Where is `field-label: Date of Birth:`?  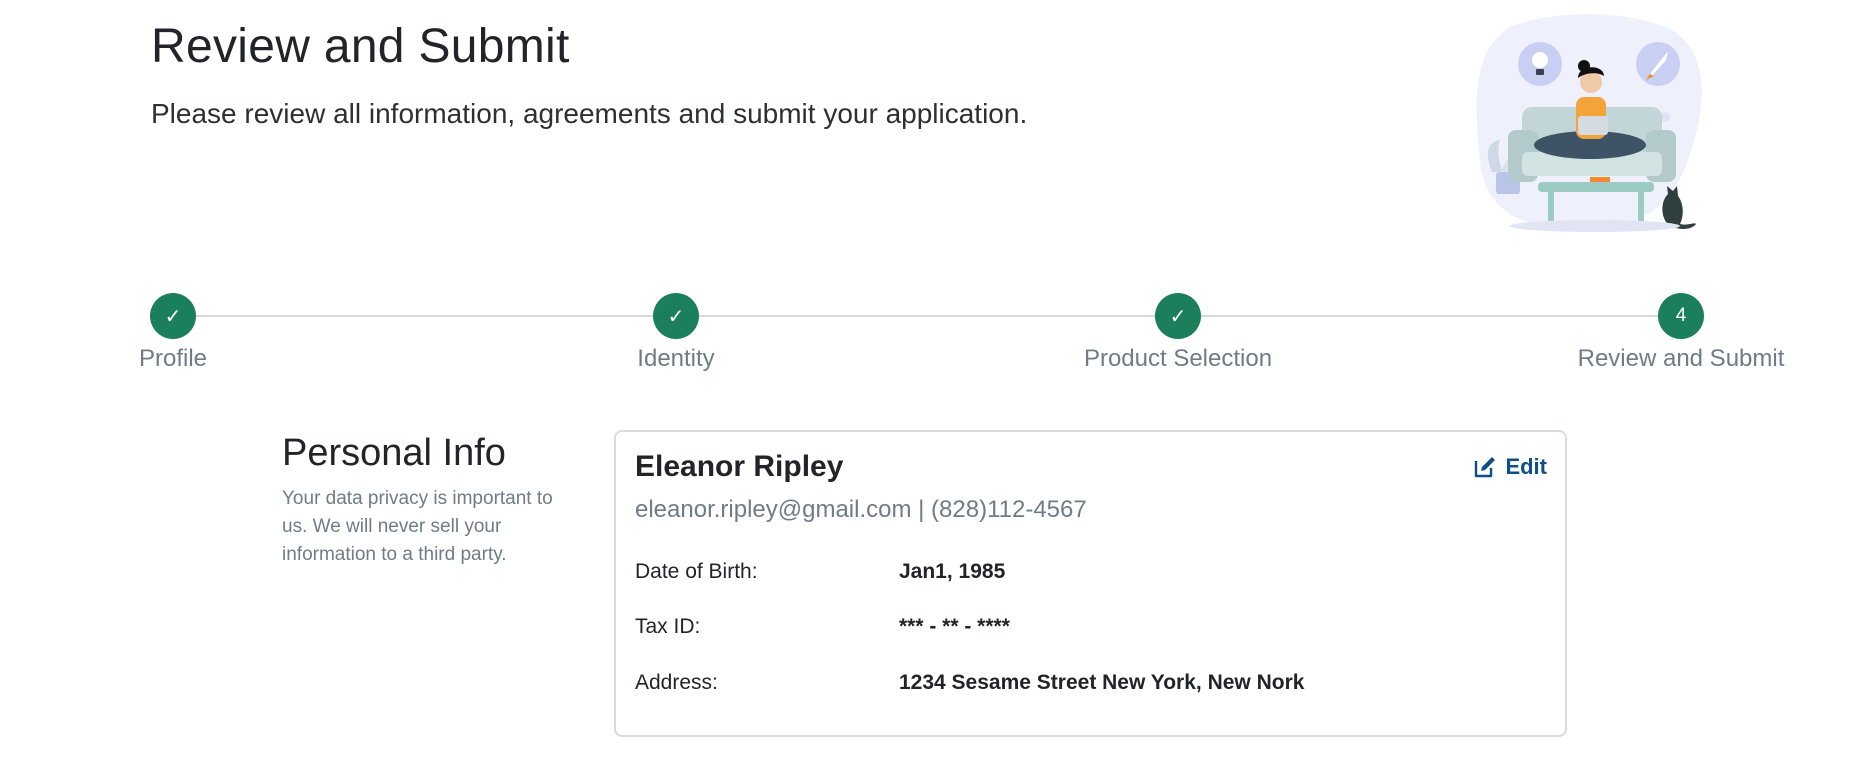 field-label: Date of Birth: is located at coordinates (696, 571).